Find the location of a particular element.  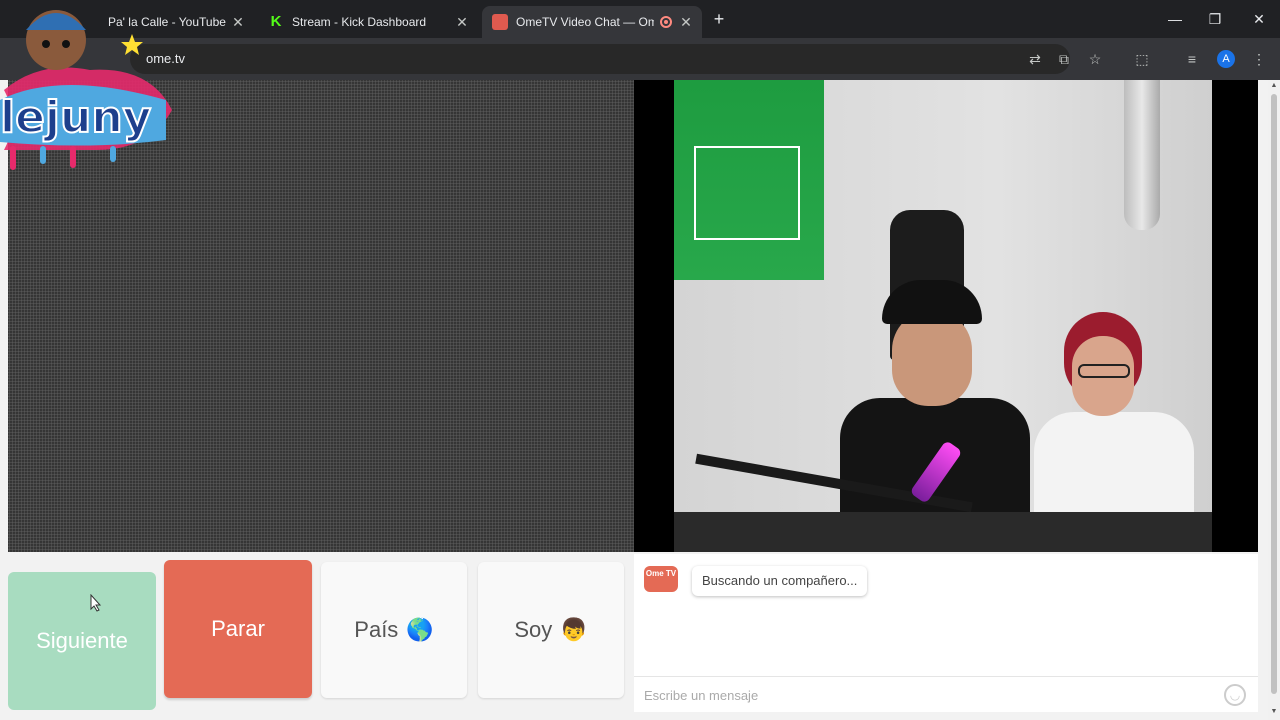

close-window-button: ✕ is located at coordinates (1259, 19).